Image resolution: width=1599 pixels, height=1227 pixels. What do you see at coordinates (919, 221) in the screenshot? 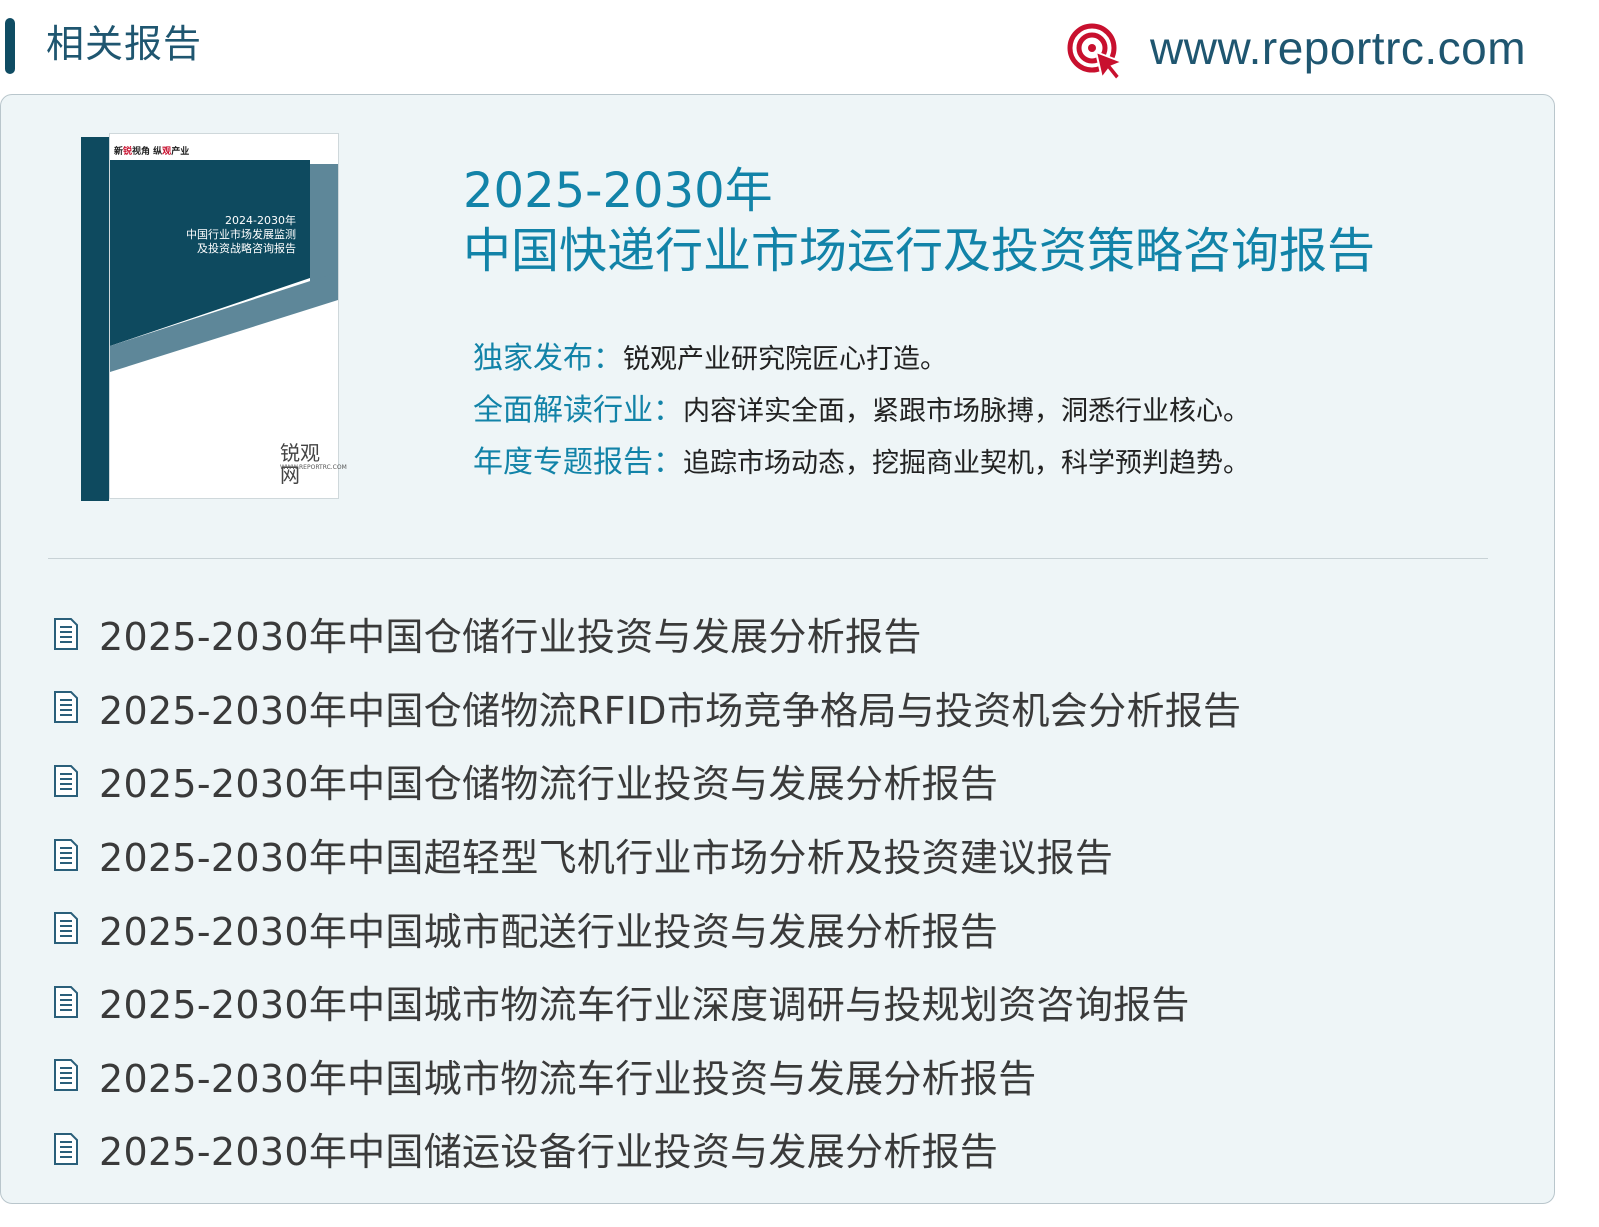
I see `report-title: 2025-2030年 中国快递行业市场运行及投资策略咨询报告` at bounding box center [919, 221].